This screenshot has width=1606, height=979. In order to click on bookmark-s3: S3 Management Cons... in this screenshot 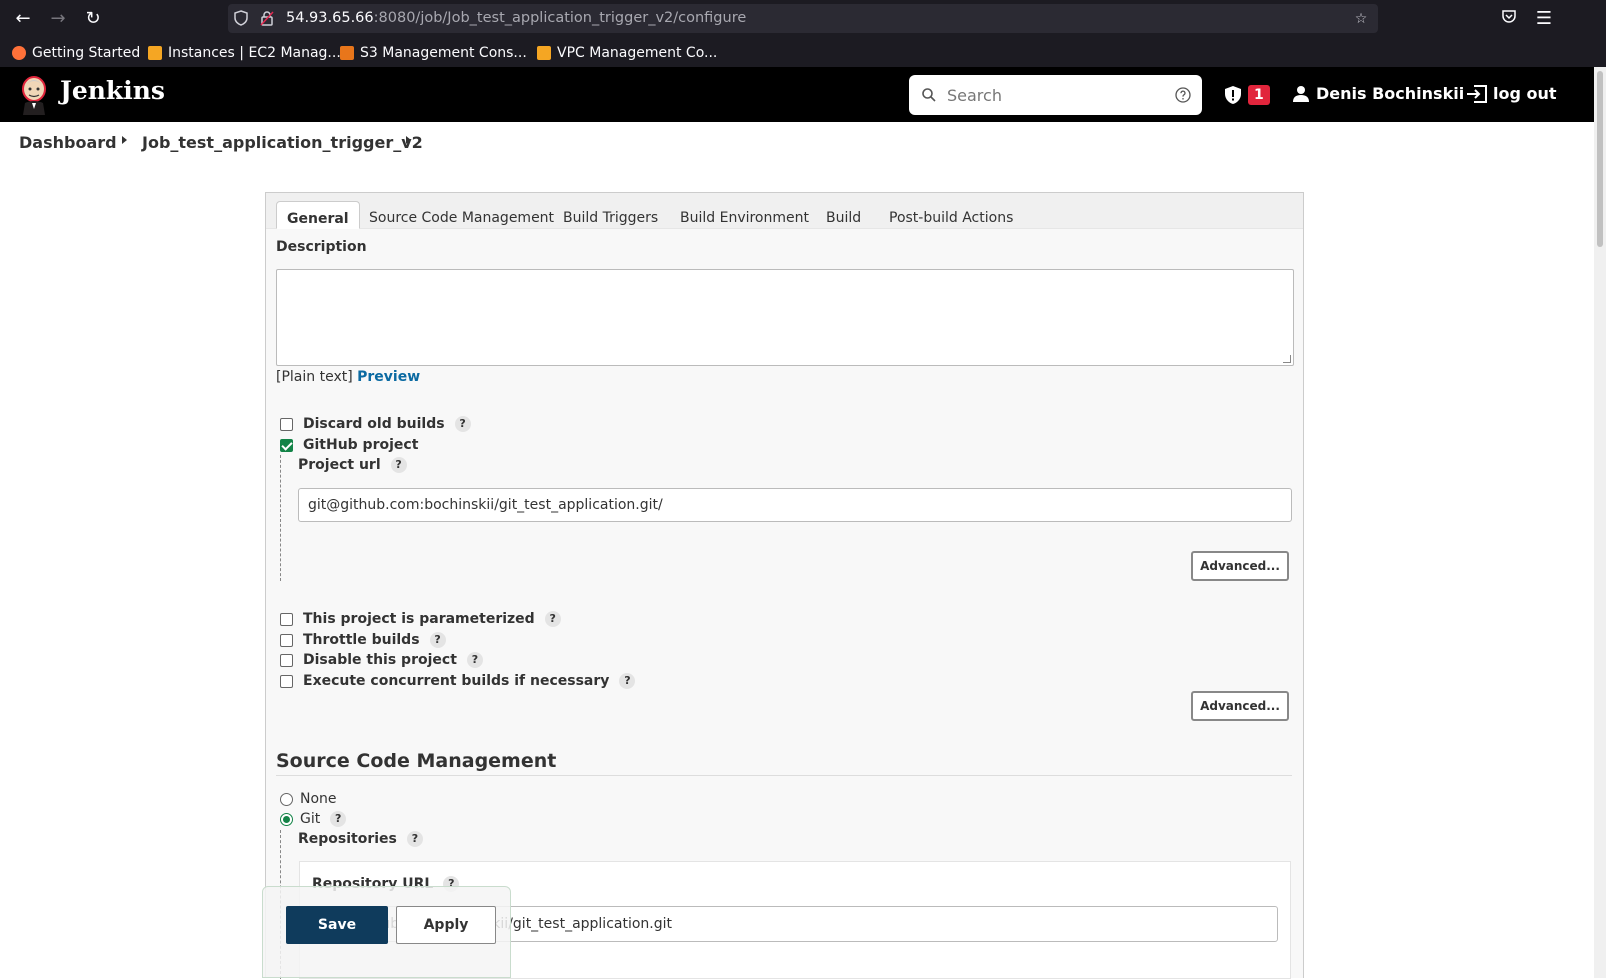, I will do `click(433, 53)`.